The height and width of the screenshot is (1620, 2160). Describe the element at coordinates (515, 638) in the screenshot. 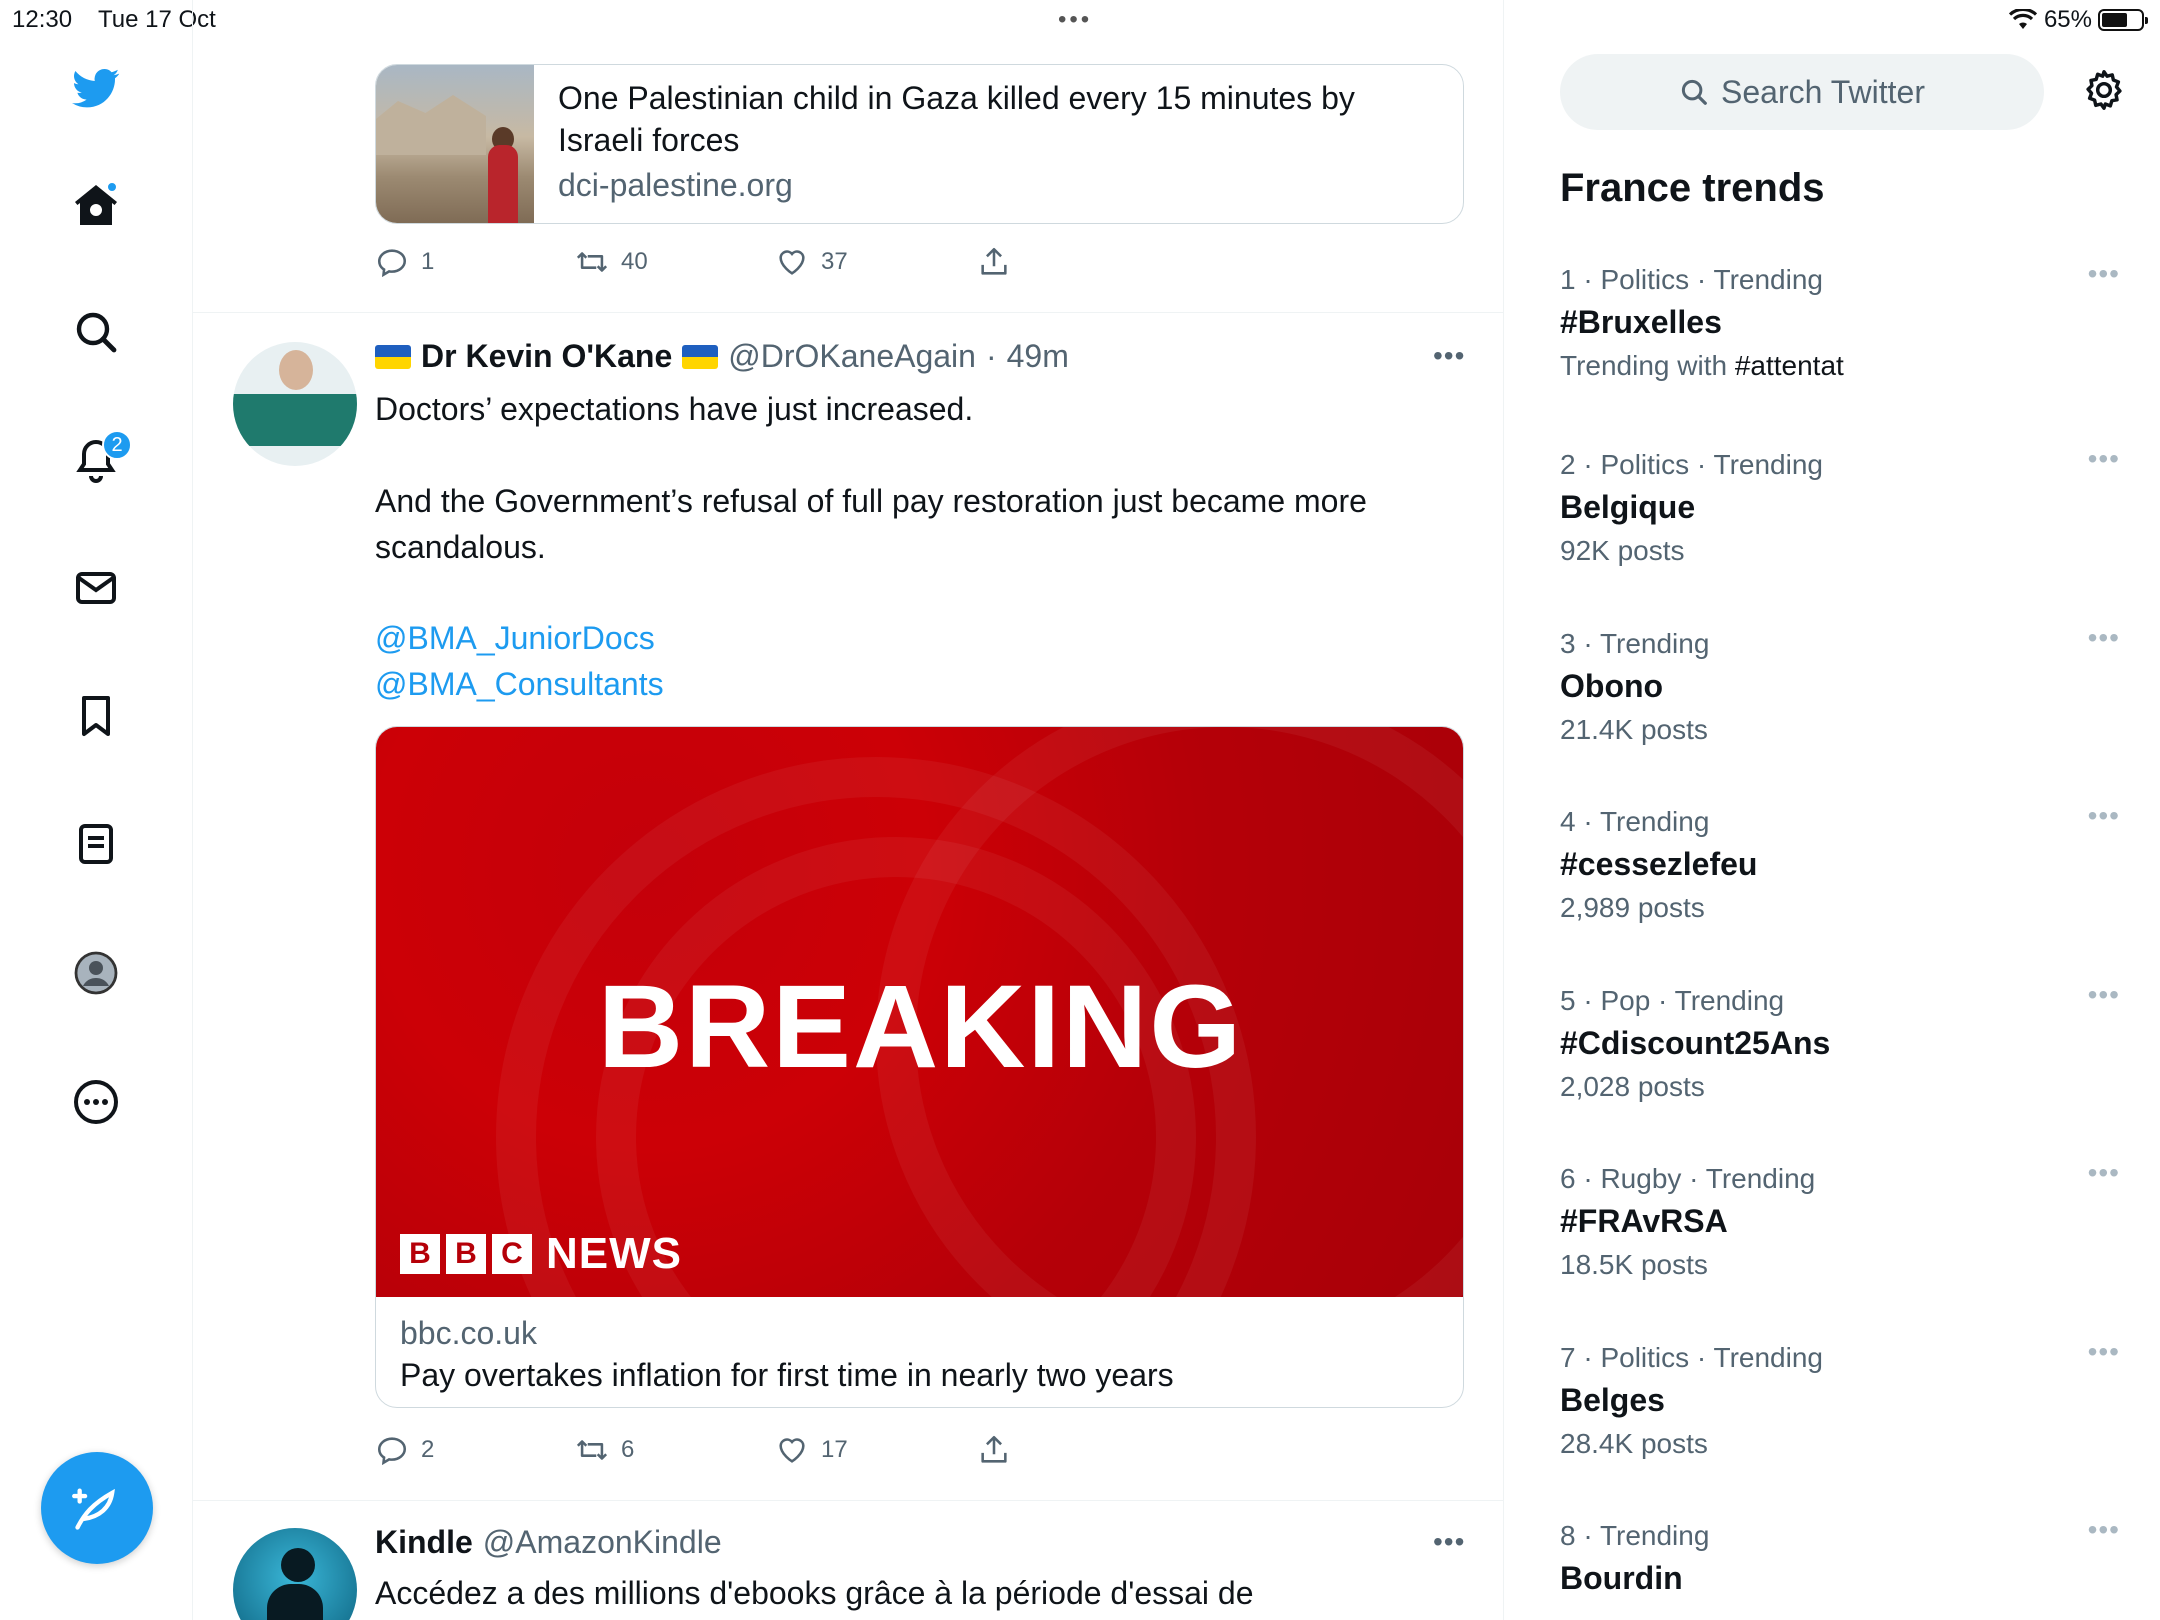

I see `mention-link: @BMA_JuniorDocs` at that location.